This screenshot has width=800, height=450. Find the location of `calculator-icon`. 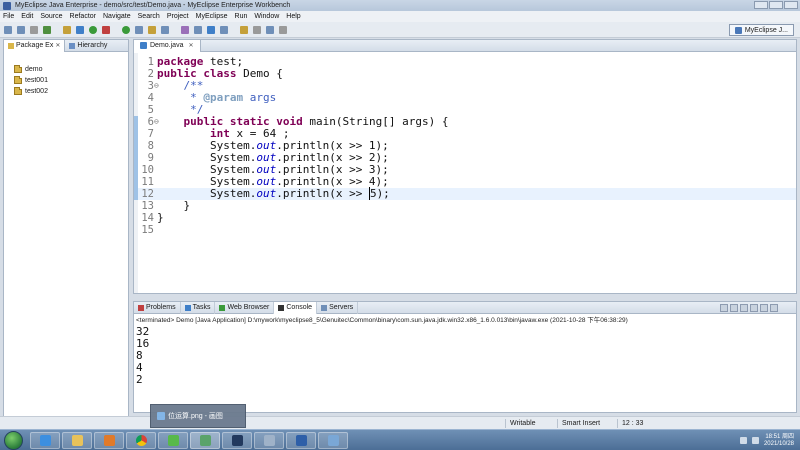

calculator-icon is located at coordinates (269, 440).